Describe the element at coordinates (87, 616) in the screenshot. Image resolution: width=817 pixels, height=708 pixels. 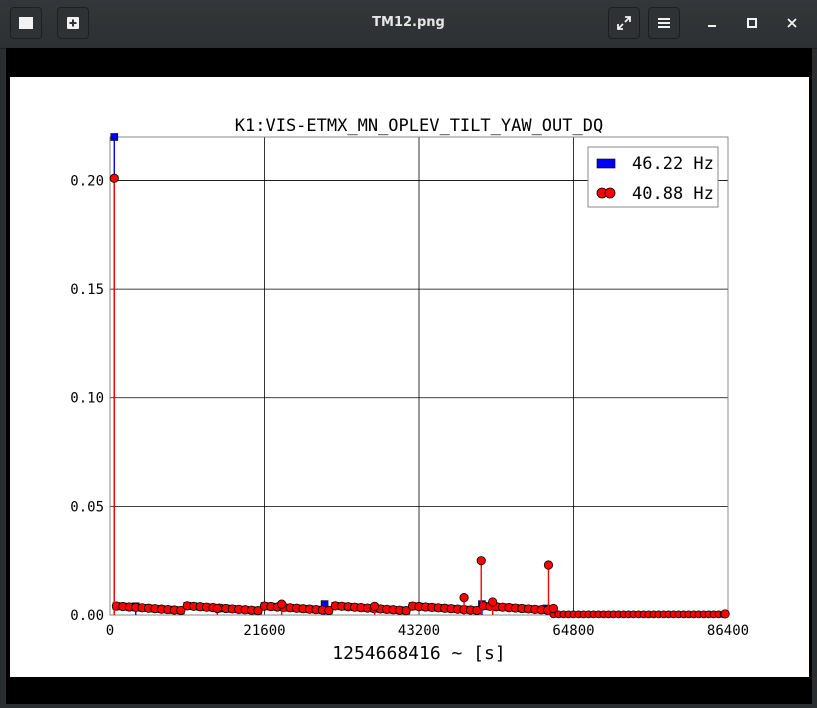
I see `y-tick-label: 0.00` at that location.